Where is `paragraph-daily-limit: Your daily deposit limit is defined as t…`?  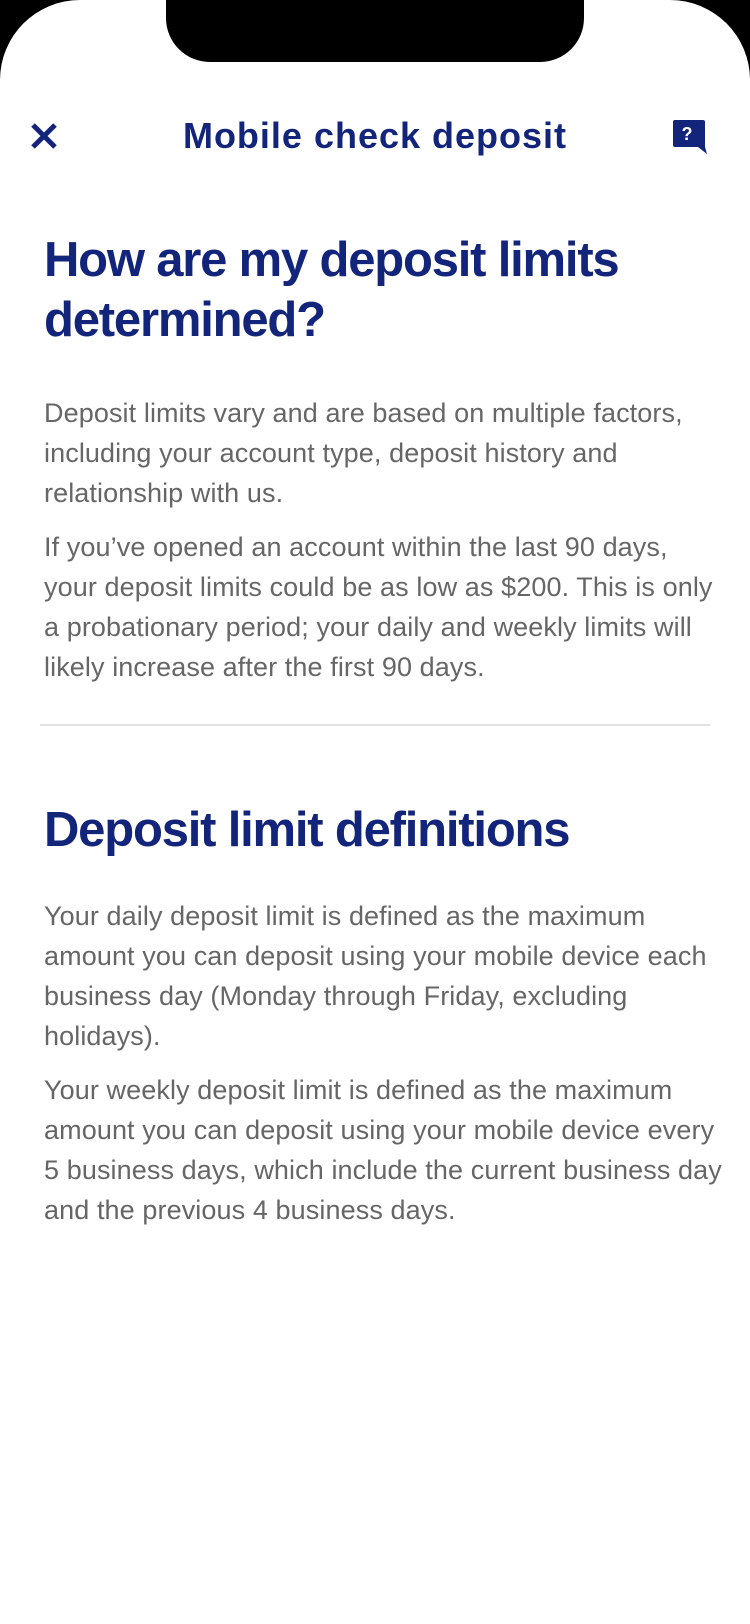 paragraph-daily-limit: Your daily deposit limit is defined as t… is located at coordinates (375, 976).